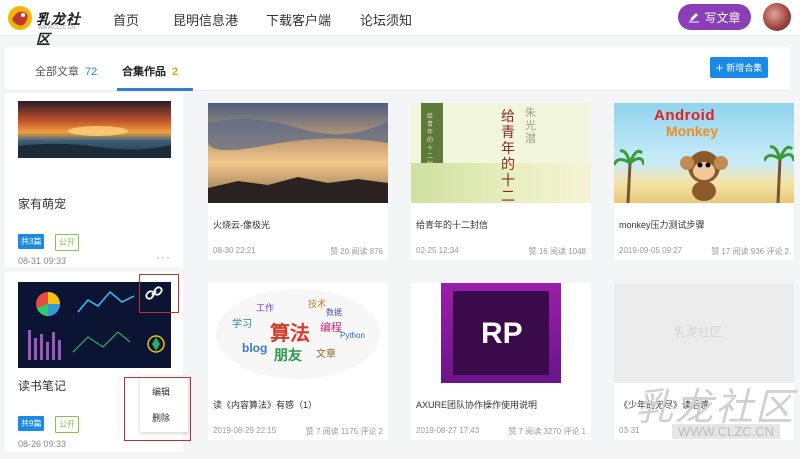 The width and height of the screenshot is (800, 459). Describe the element at coordinates (241, 224) in the screenshot. I see `article-title: 火烧云-像极光` at that location.